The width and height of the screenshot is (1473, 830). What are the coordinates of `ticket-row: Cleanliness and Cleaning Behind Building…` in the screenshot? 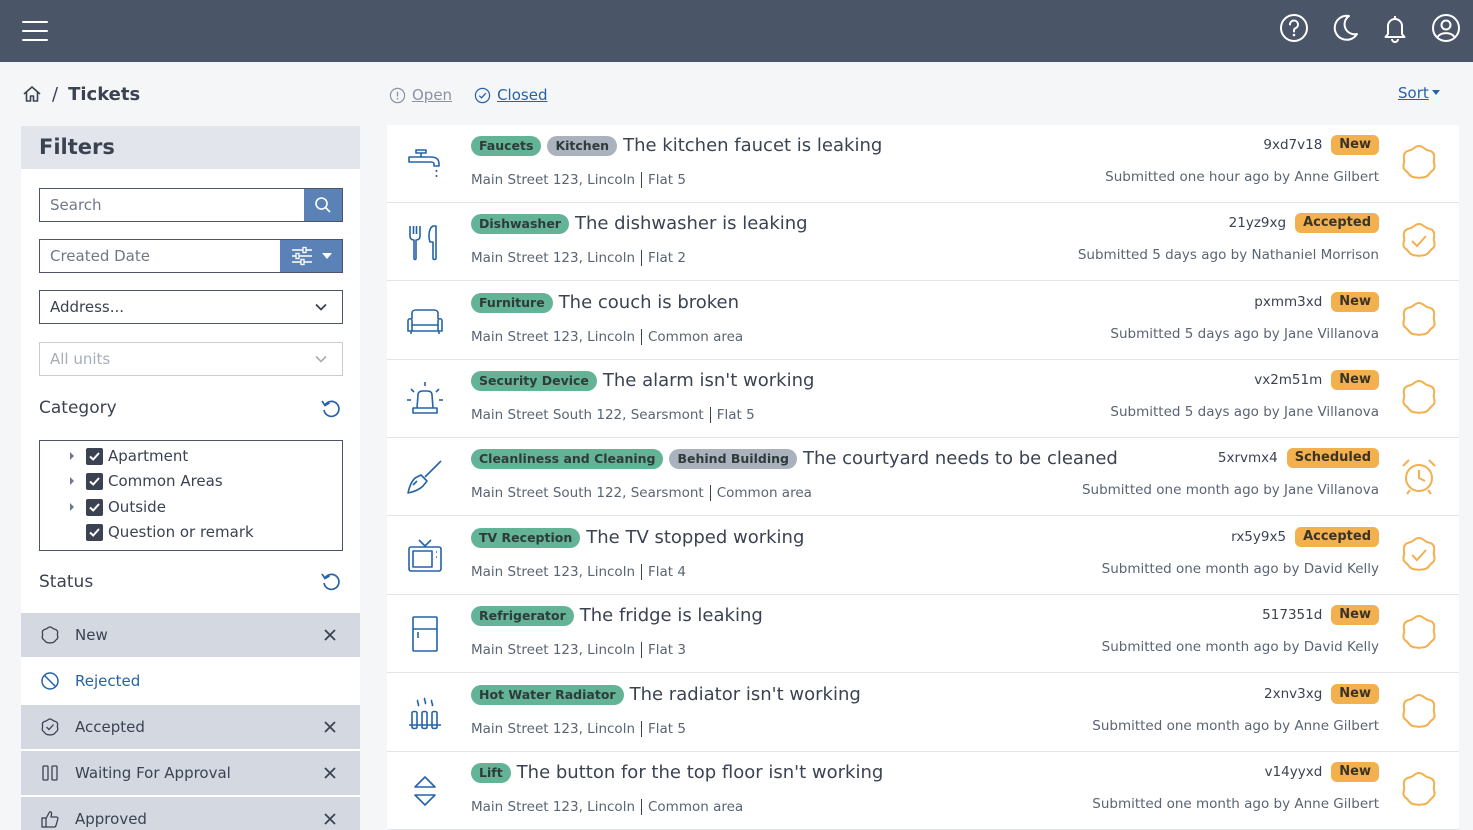 It's located at (923, 477).